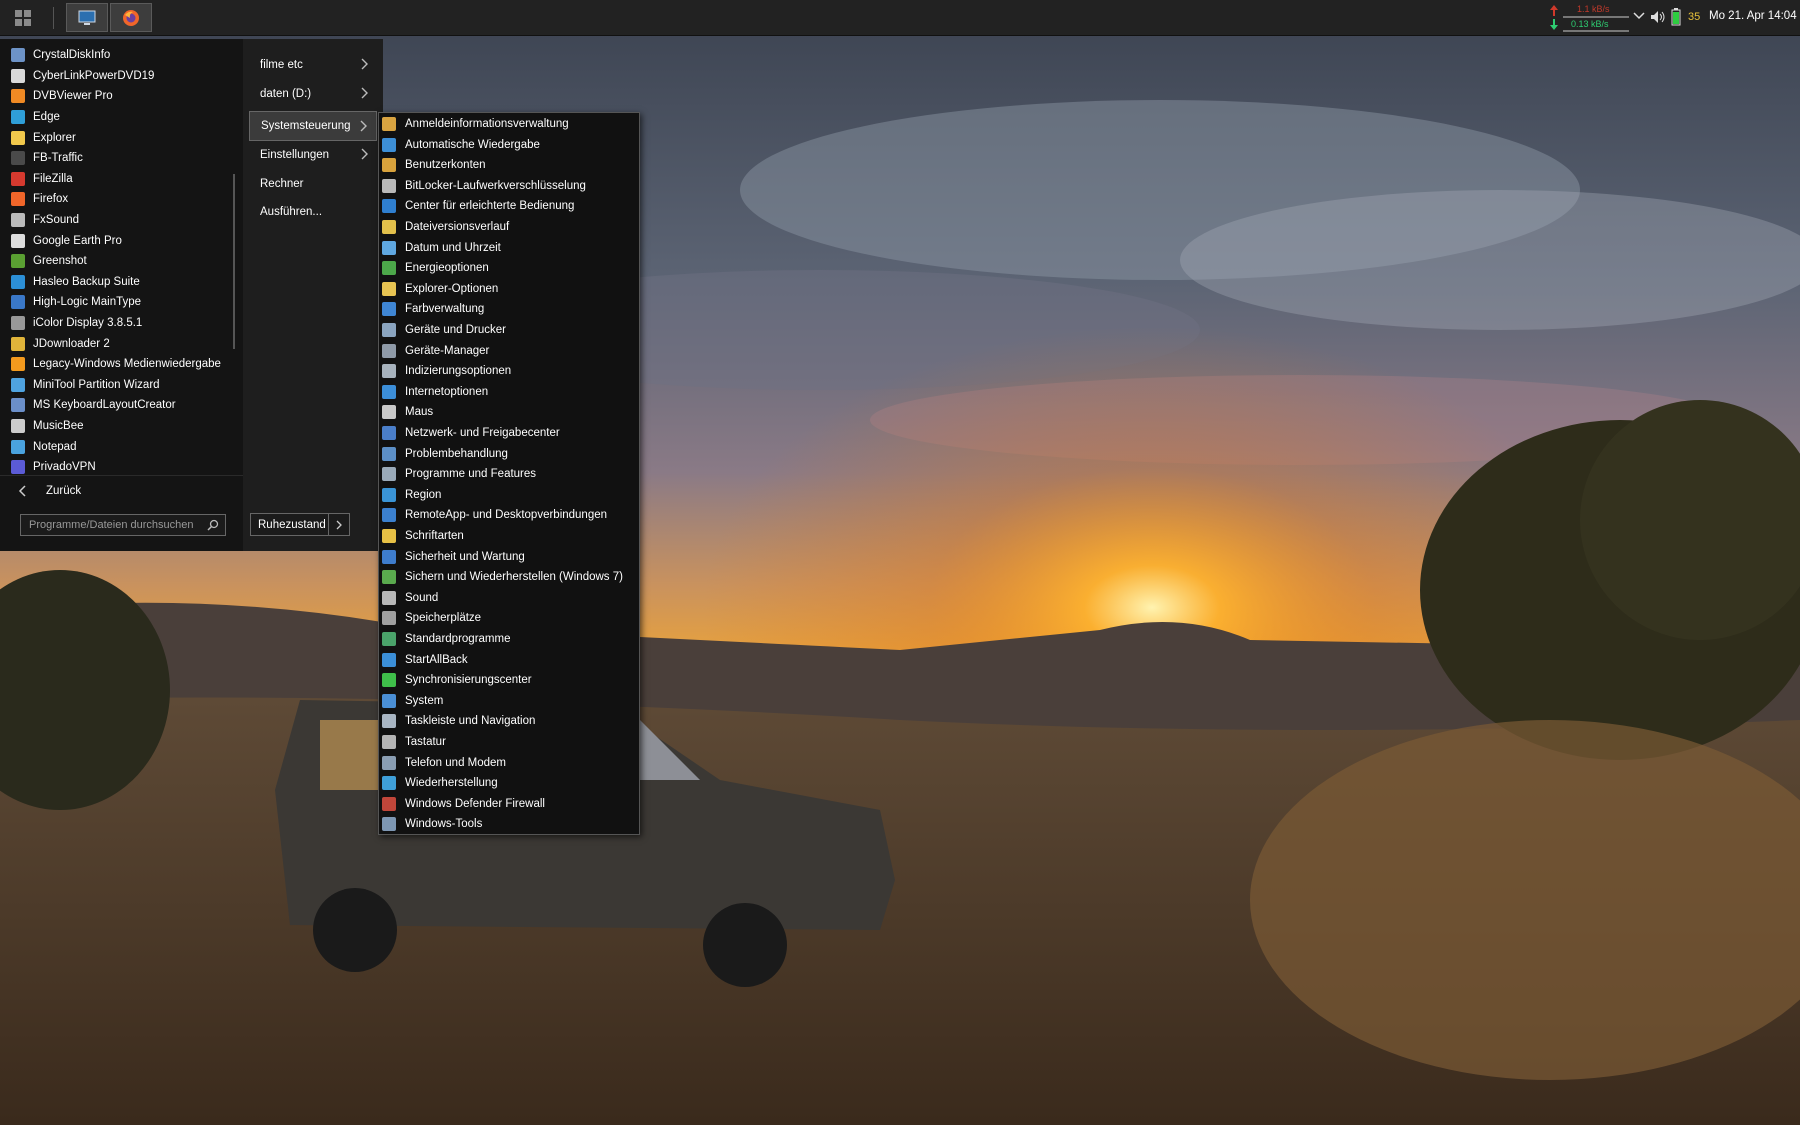  Describe the element at coordinates (72, 55) in the screenshot. I see `program-item-label: CrystalDiskInfo` at that location.